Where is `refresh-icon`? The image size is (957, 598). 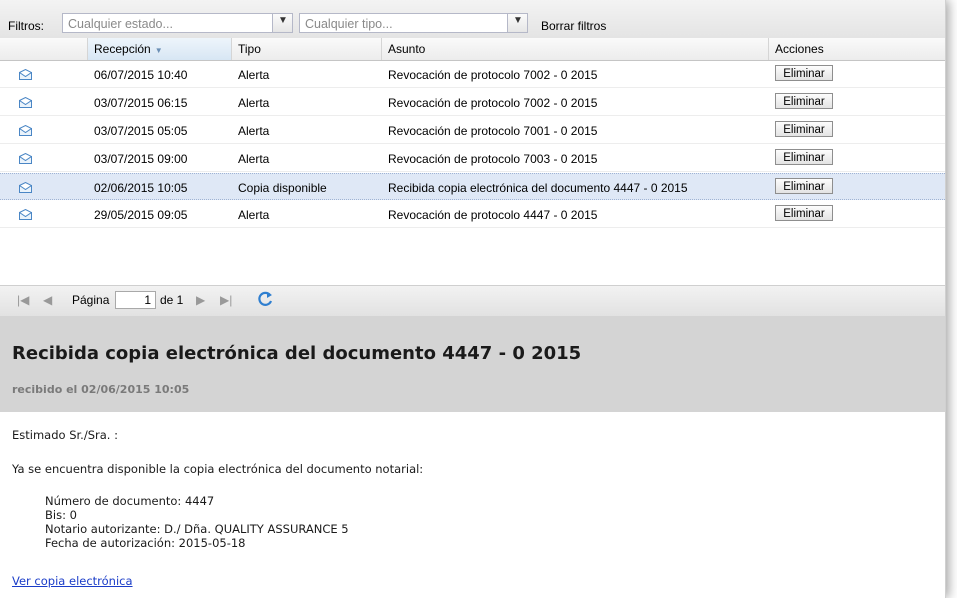
refresh-icon is located at coordinates (265, 300).